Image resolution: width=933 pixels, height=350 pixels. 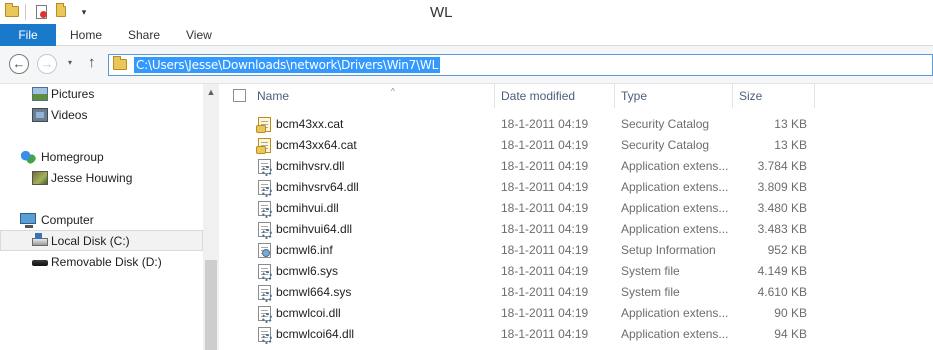 What do you see at coordinates (92, 178) in the screenshot?
I see `nav-item-label: Jesse Houwing` at bounding box center [92, 178].